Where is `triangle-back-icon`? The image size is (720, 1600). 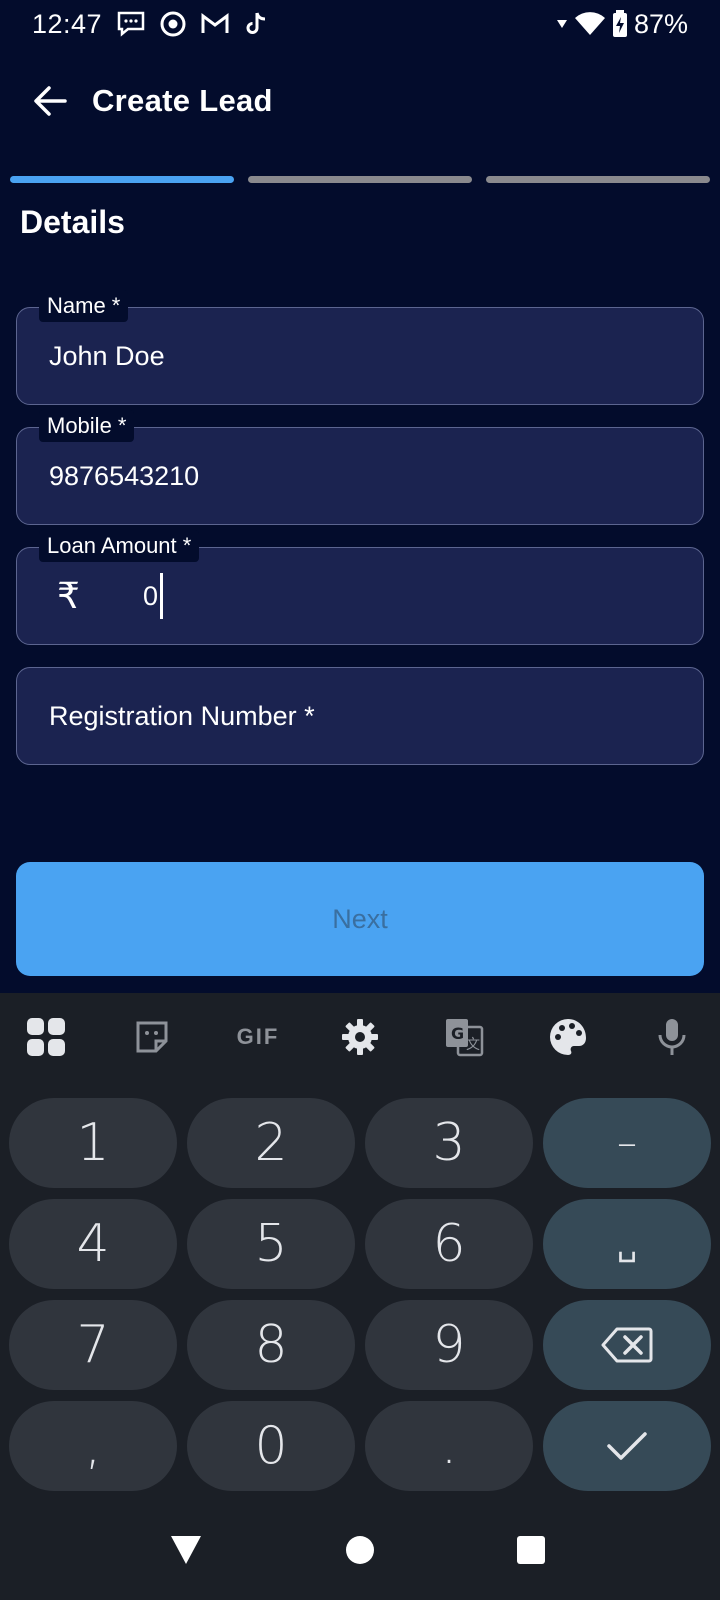 triangle-back-icon is located at coordinates (186, 1550).